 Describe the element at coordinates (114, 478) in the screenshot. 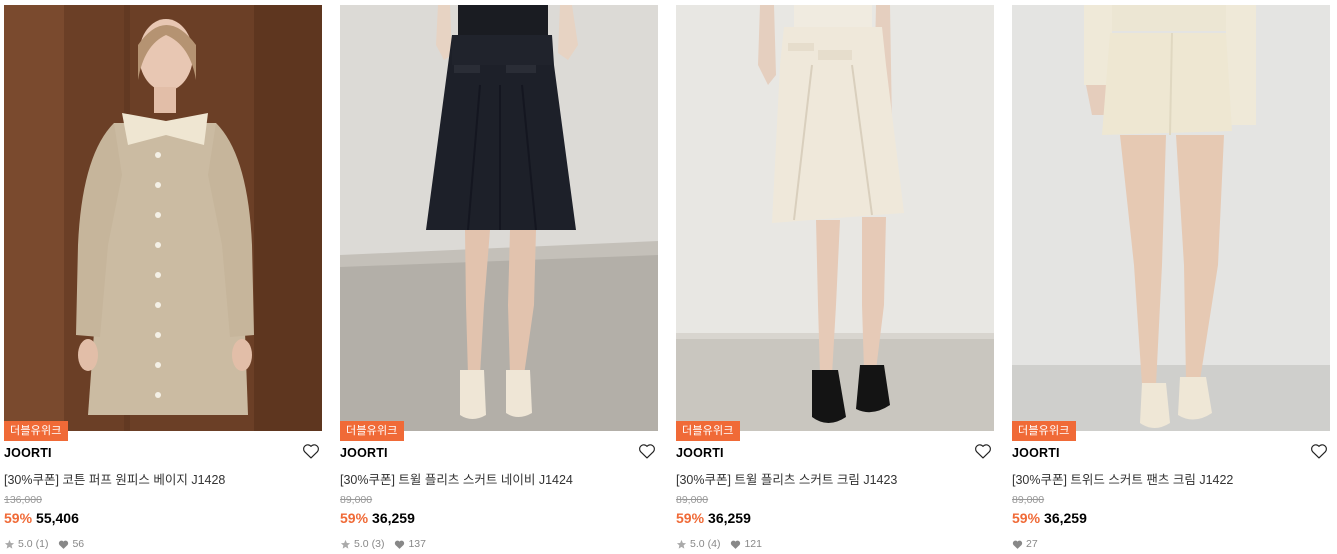

I see `product-name: [30%쿠폰] 코튼 퍼프 원피스 베이지 J1428` at that location.